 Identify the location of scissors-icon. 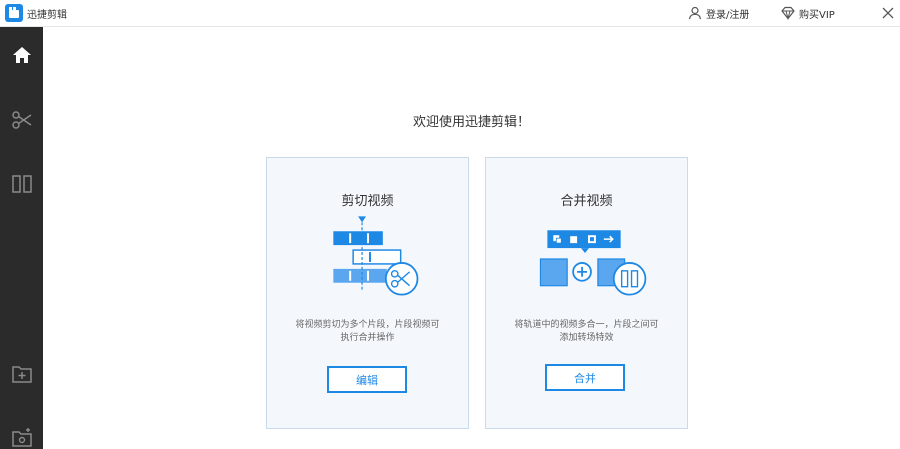
(21, 120).